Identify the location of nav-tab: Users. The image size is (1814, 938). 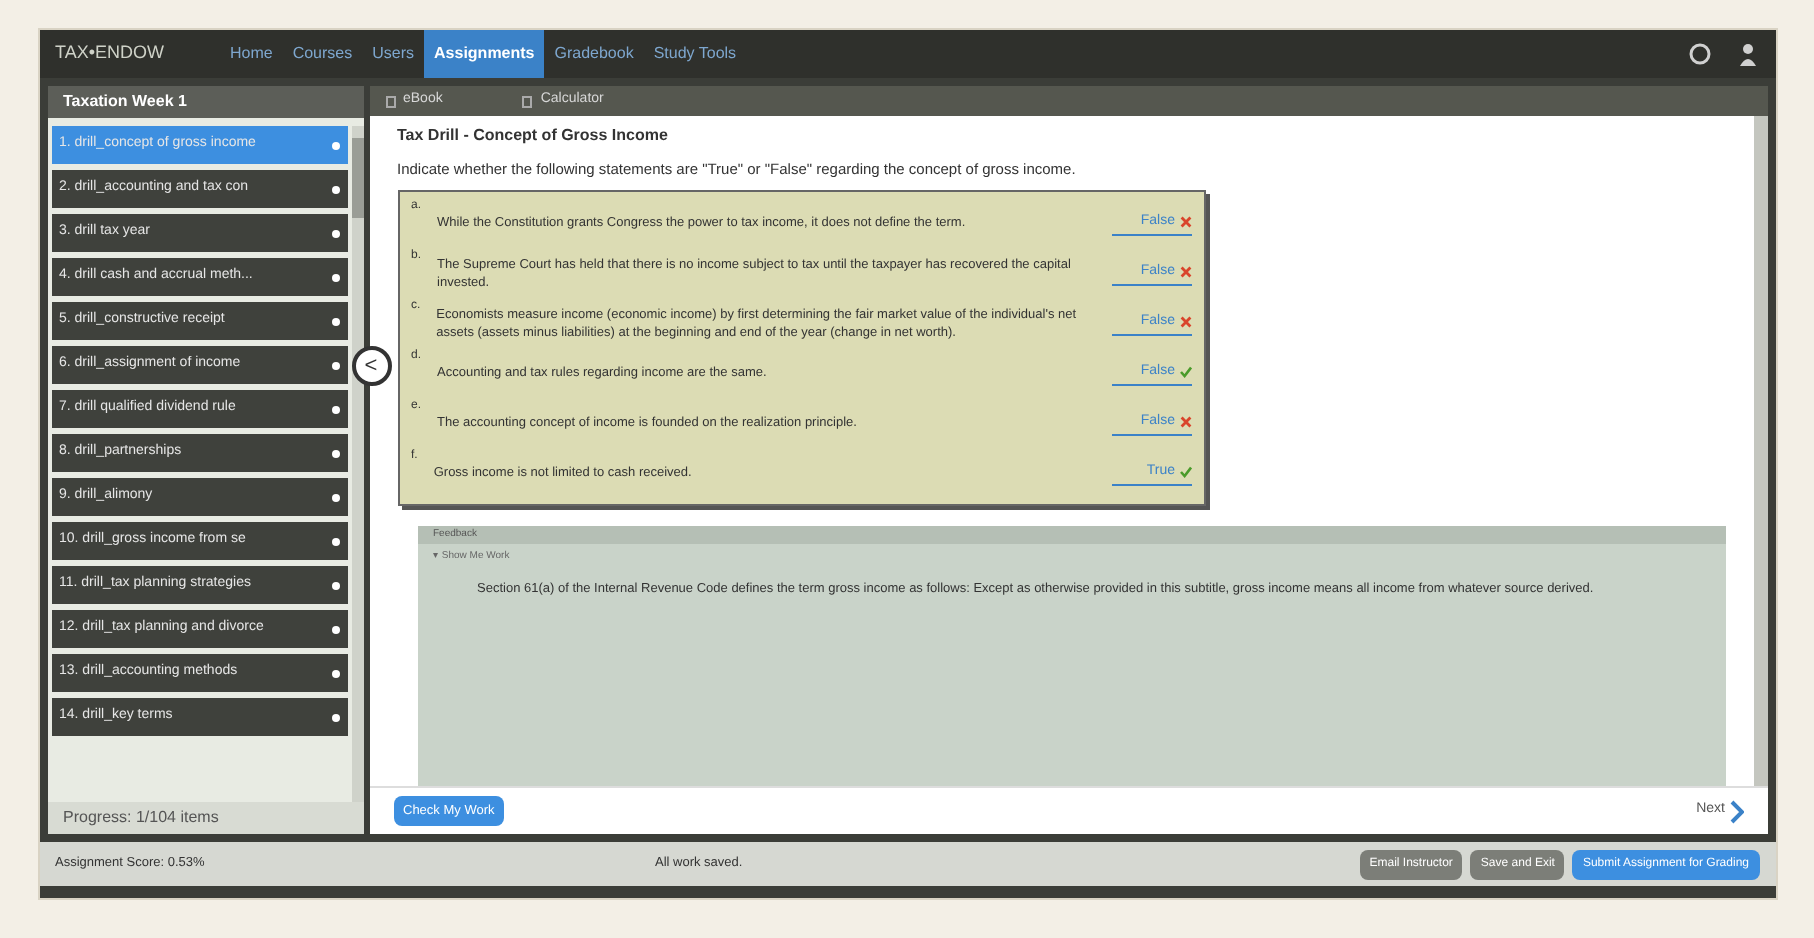
(393, 54).